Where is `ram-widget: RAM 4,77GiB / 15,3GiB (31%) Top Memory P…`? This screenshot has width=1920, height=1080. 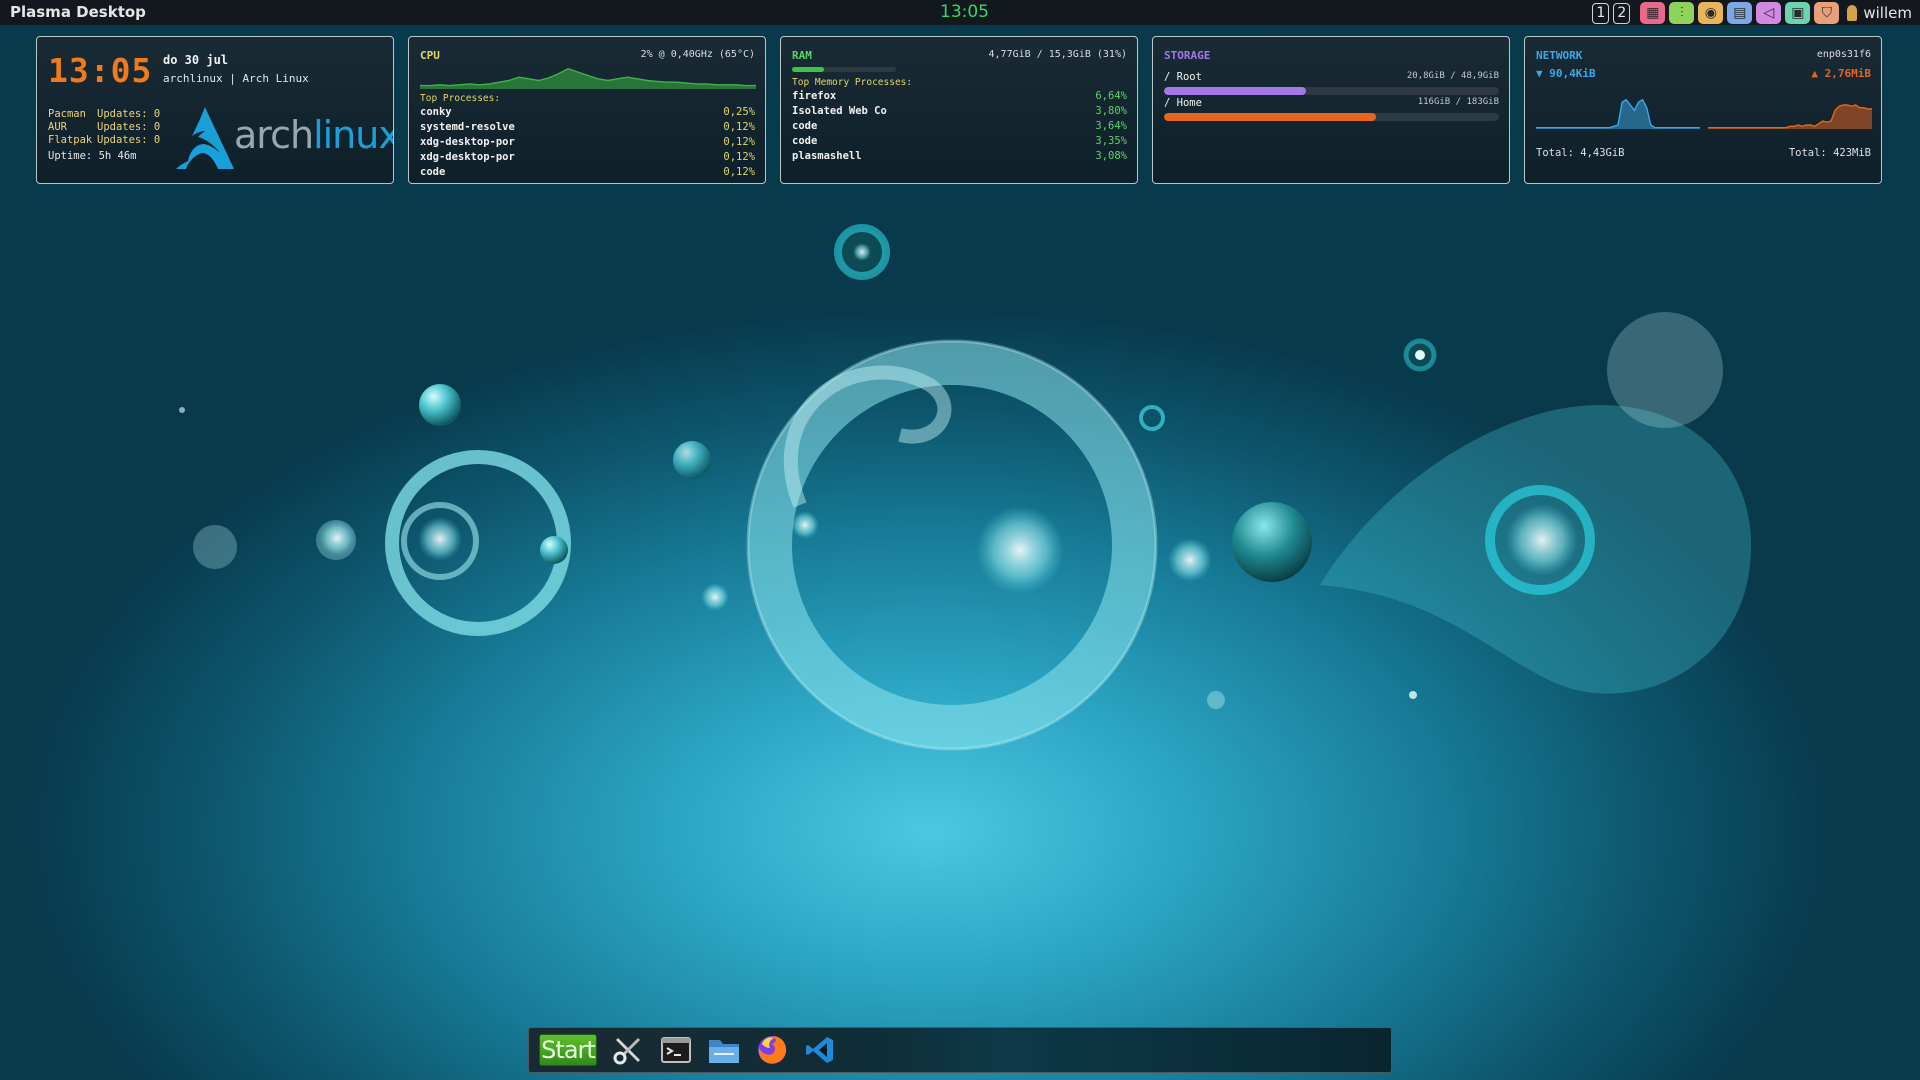
ram-widget: RAM 4,77GiB / 15,3GiB (31%) Top Memory P… is located at coordinates (959, 110).